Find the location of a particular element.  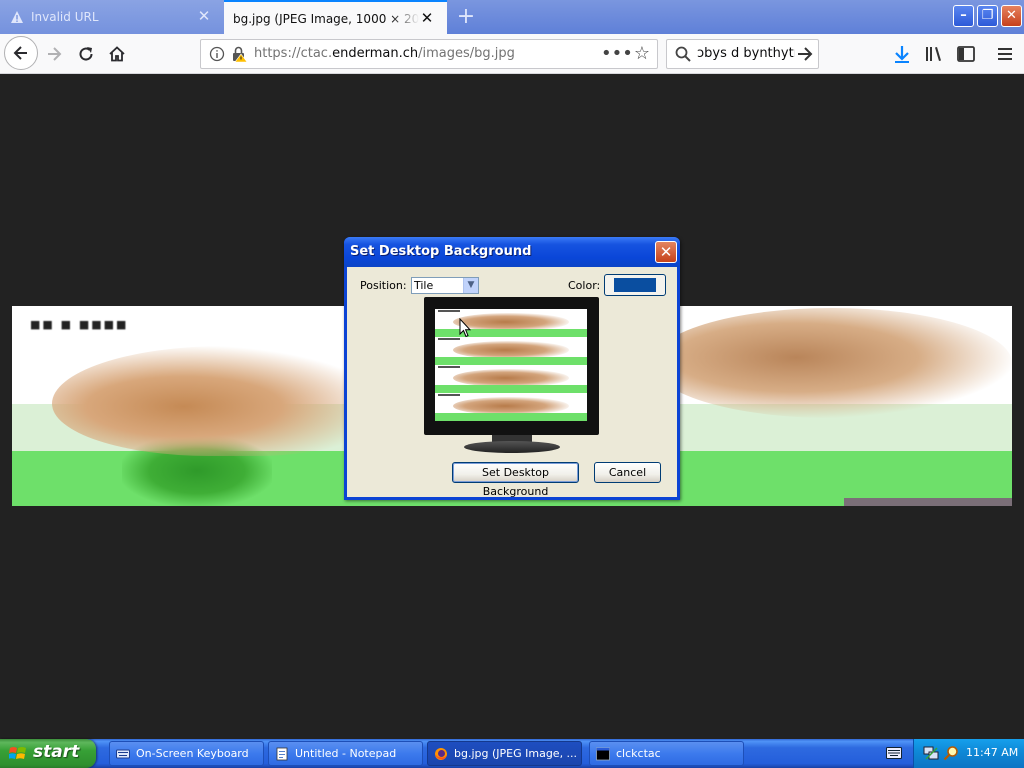

search-icon is located at coordinates (683, 54).